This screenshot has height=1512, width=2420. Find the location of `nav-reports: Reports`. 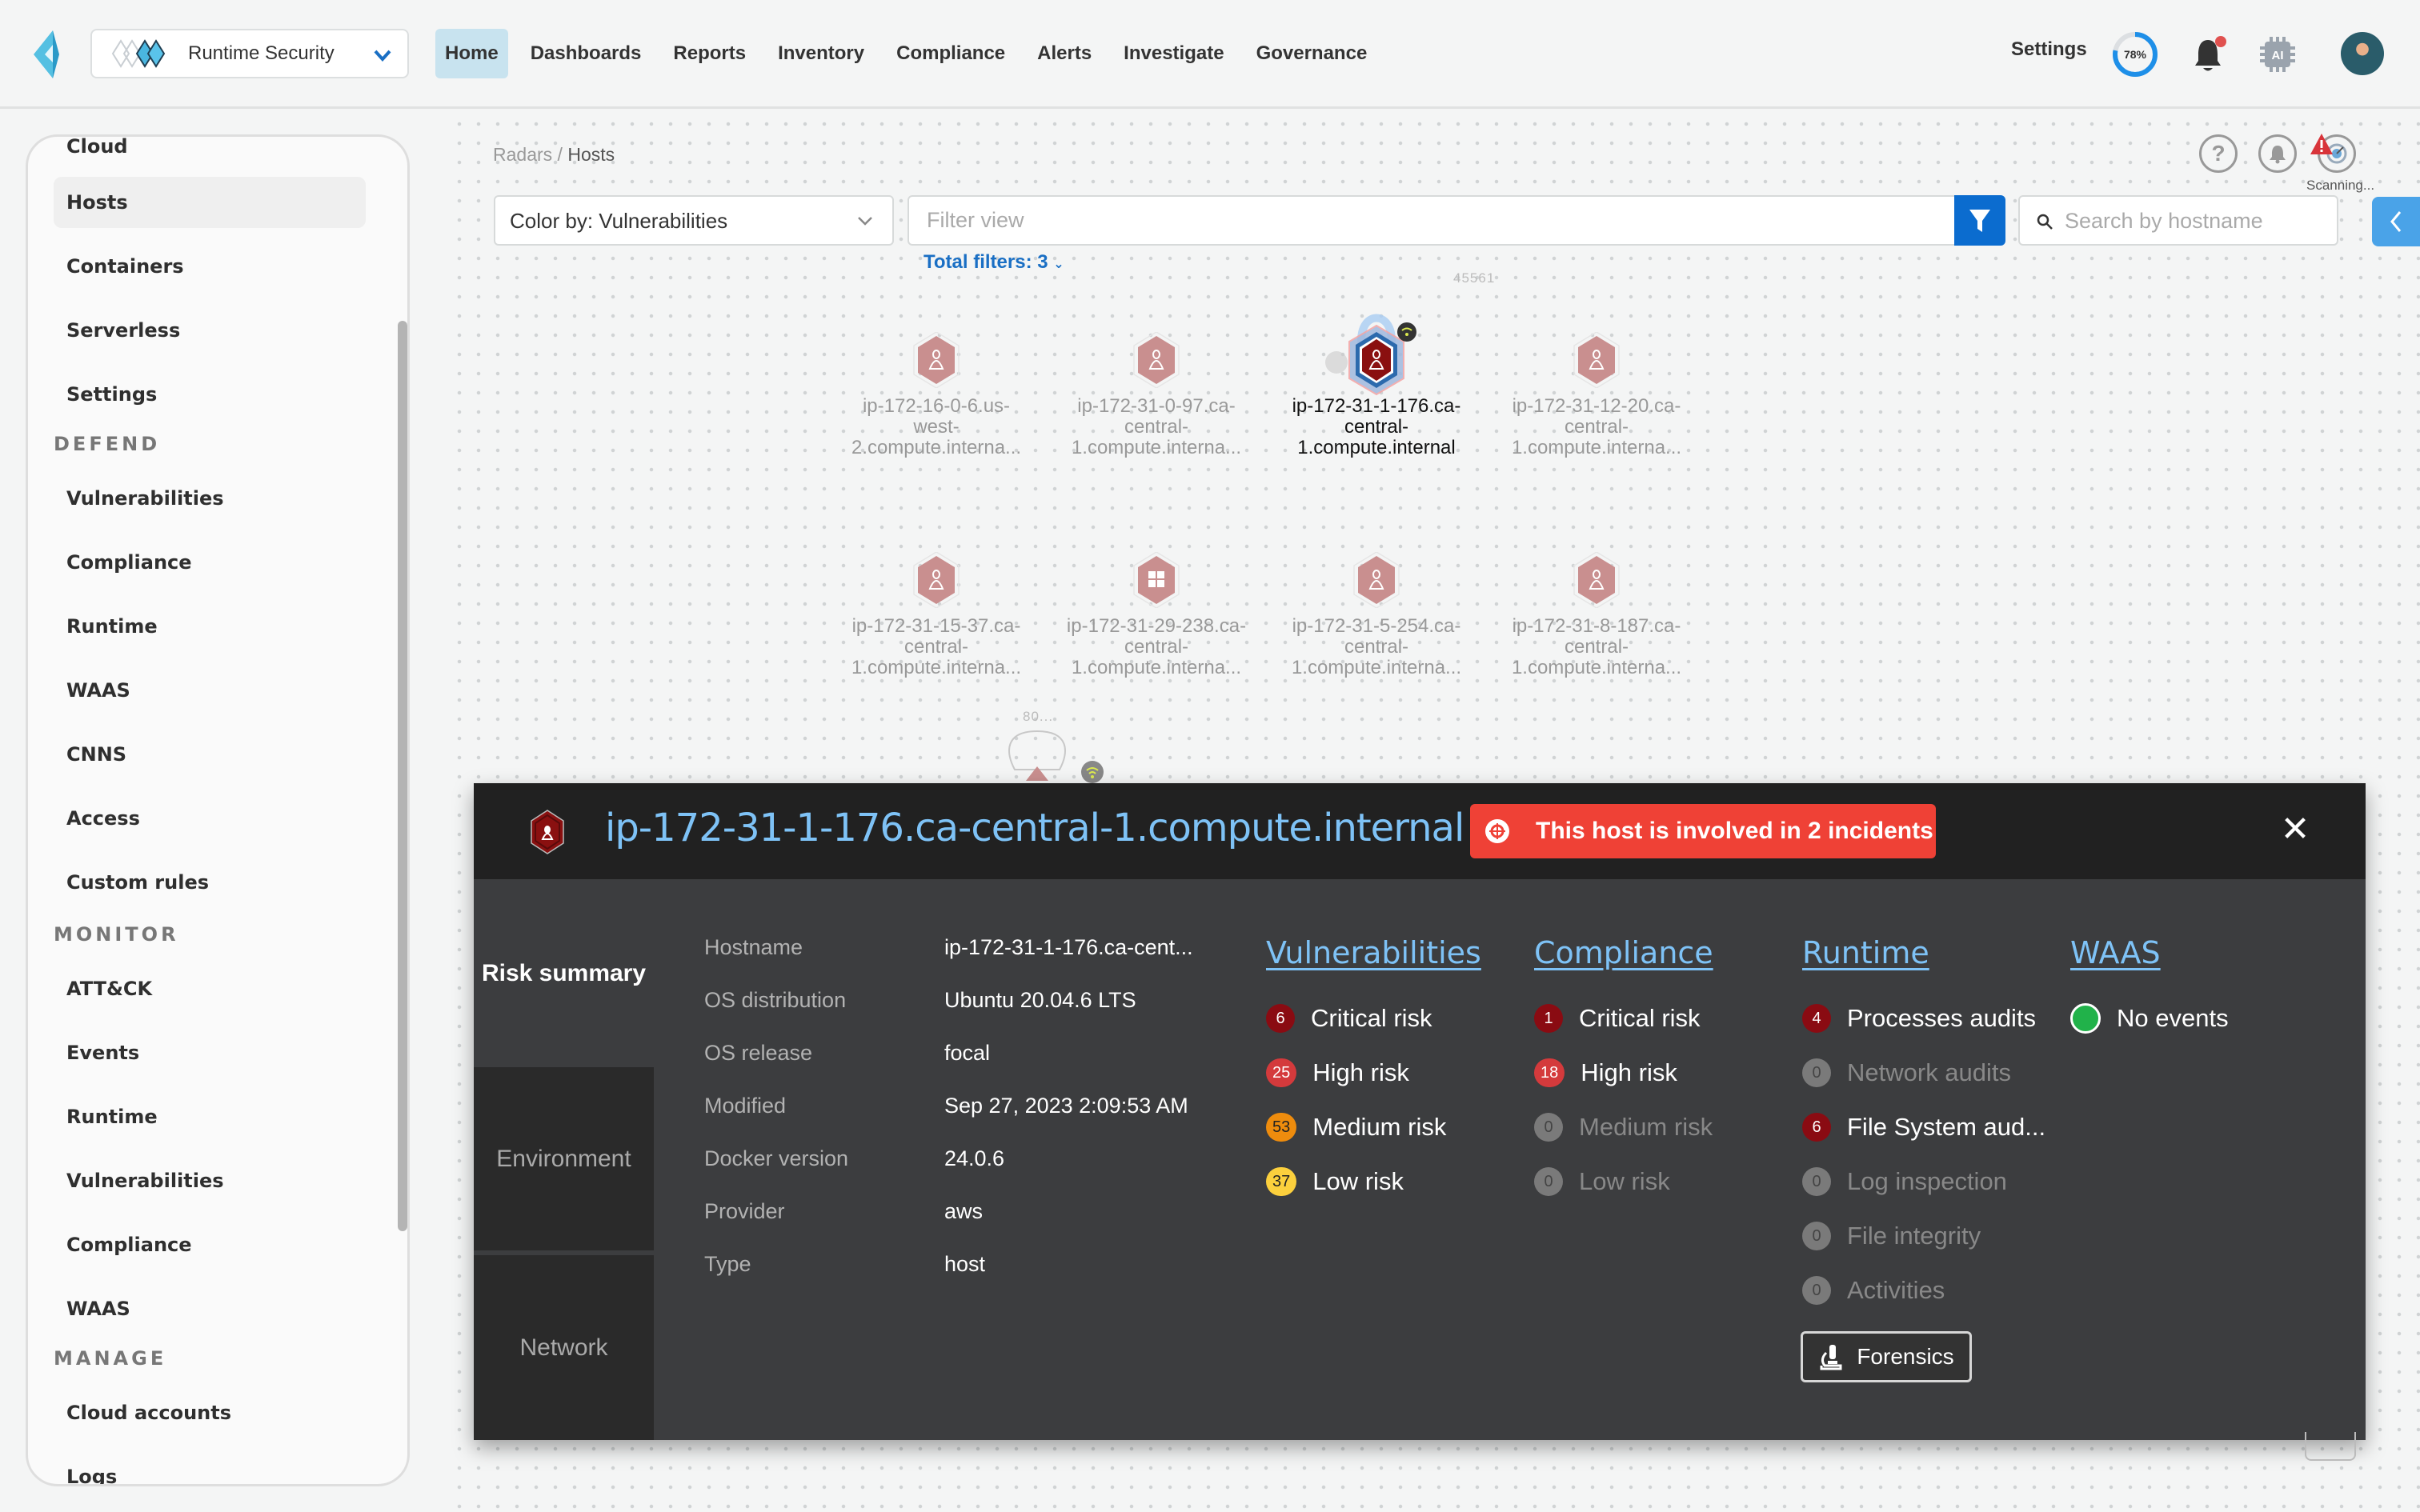

nav-reports: Reports is located at coordinates (709, 53).